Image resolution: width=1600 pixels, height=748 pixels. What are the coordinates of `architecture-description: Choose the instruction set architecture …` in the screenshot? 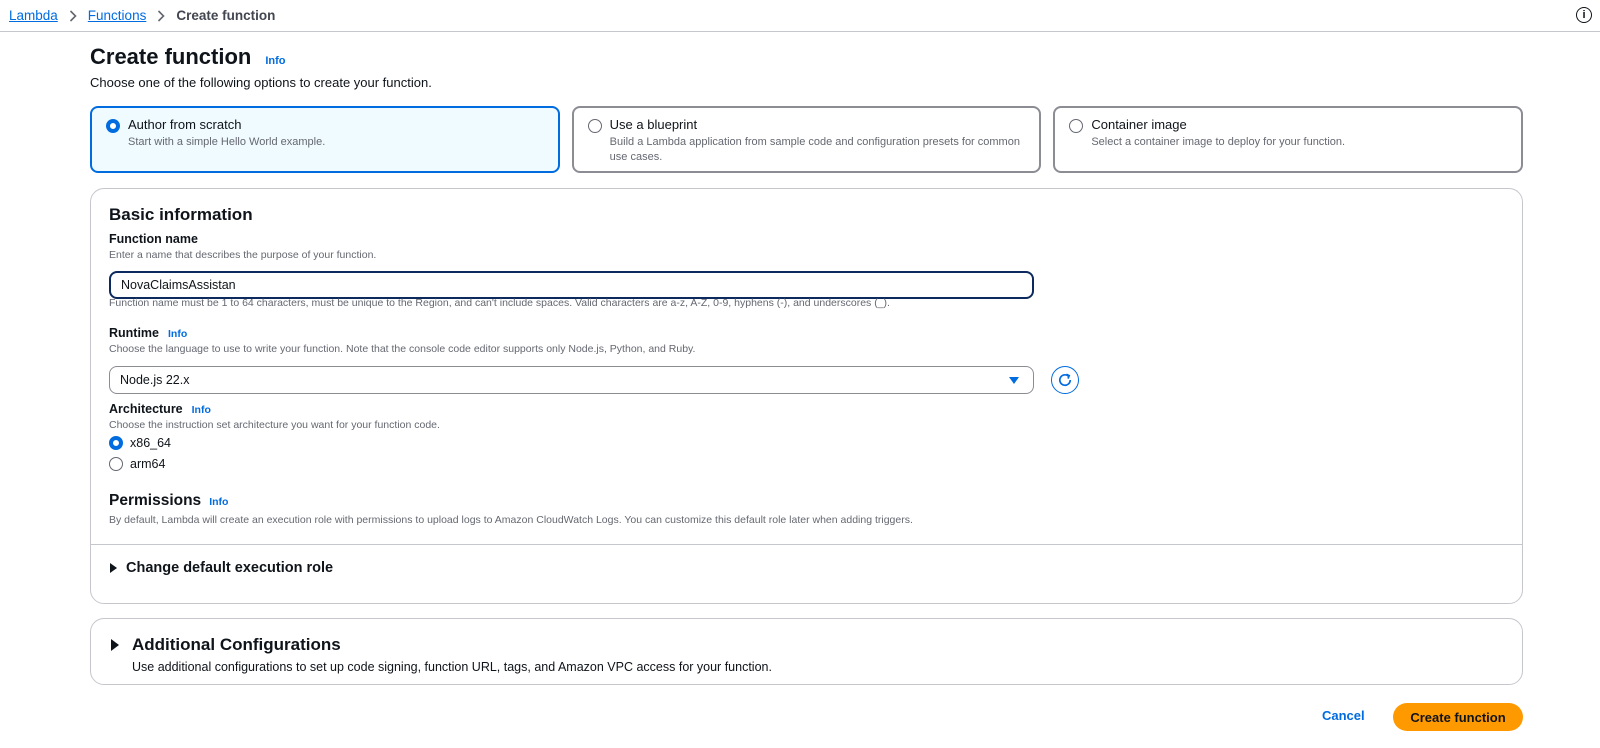 It's located at (274, 425).